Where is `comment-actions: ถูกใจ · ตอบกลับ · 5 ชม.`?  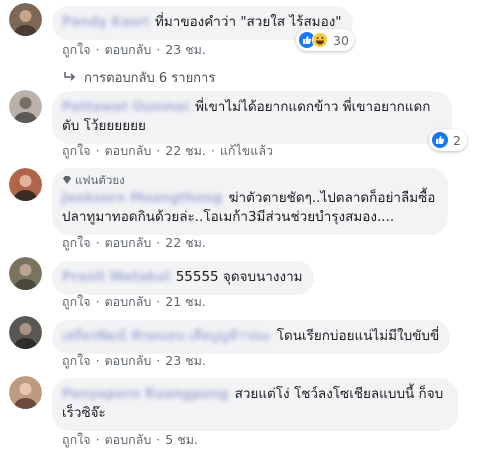 comment-actions: ถูกใจ · ตอบกลับ · 5 ชม. is located at coordinates (130, 439).